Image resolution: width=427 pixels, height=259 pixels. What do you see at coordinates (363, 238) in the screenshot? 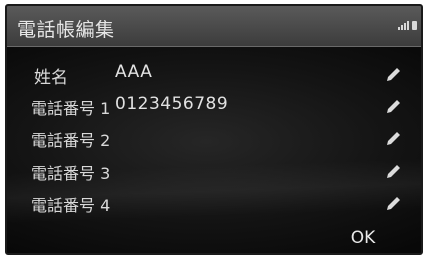
I see `ok-button: OK` at bounding box center [363, 238].